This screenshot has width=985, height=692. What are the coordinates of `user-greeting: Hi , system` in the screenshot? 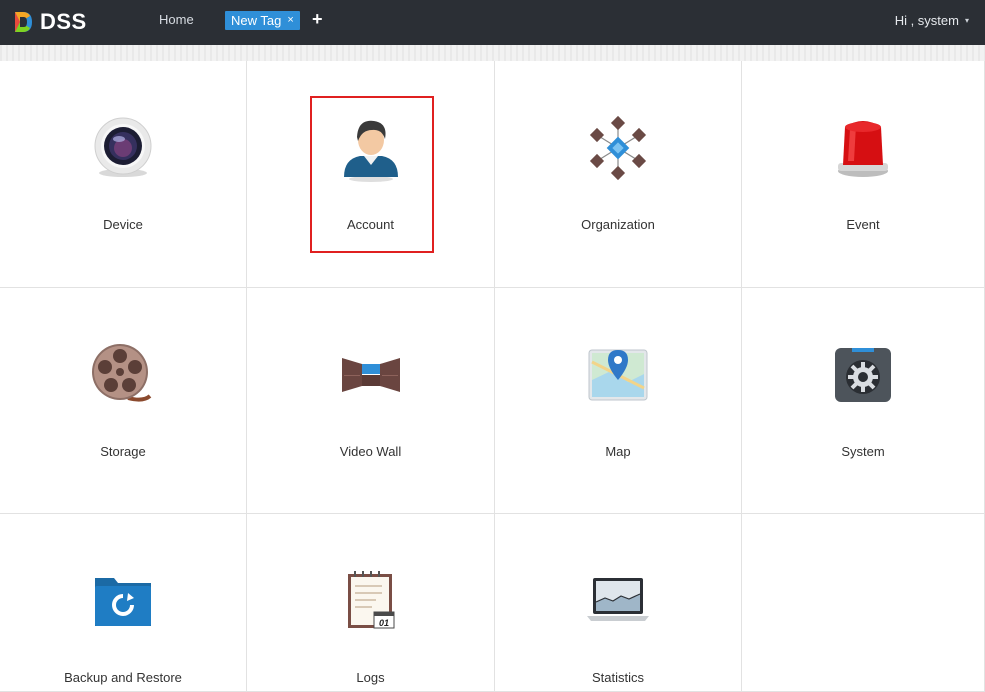 It's located at (926, 20).